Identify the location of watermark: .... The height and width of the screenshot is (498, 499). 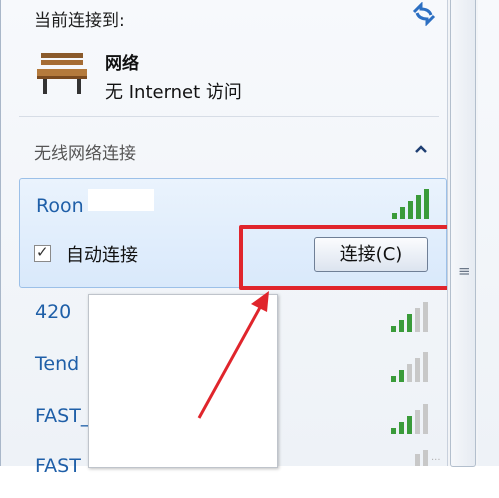
(436, 457).